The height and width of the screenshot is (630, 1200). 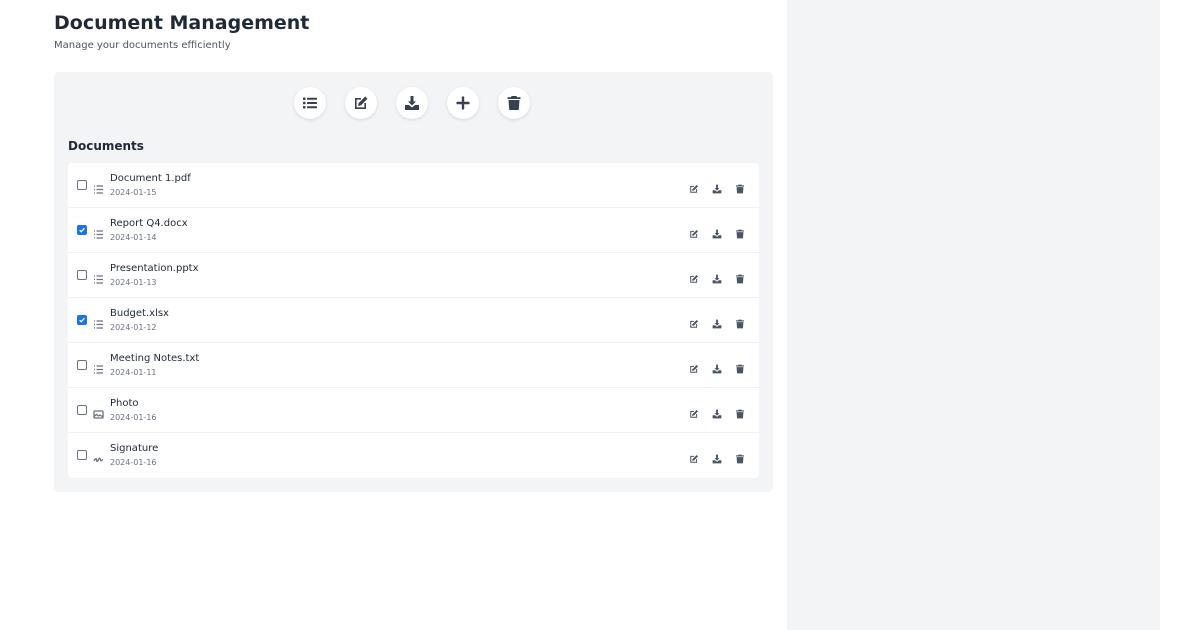 I want to click on list-view-button, so click(x=310, y=103).